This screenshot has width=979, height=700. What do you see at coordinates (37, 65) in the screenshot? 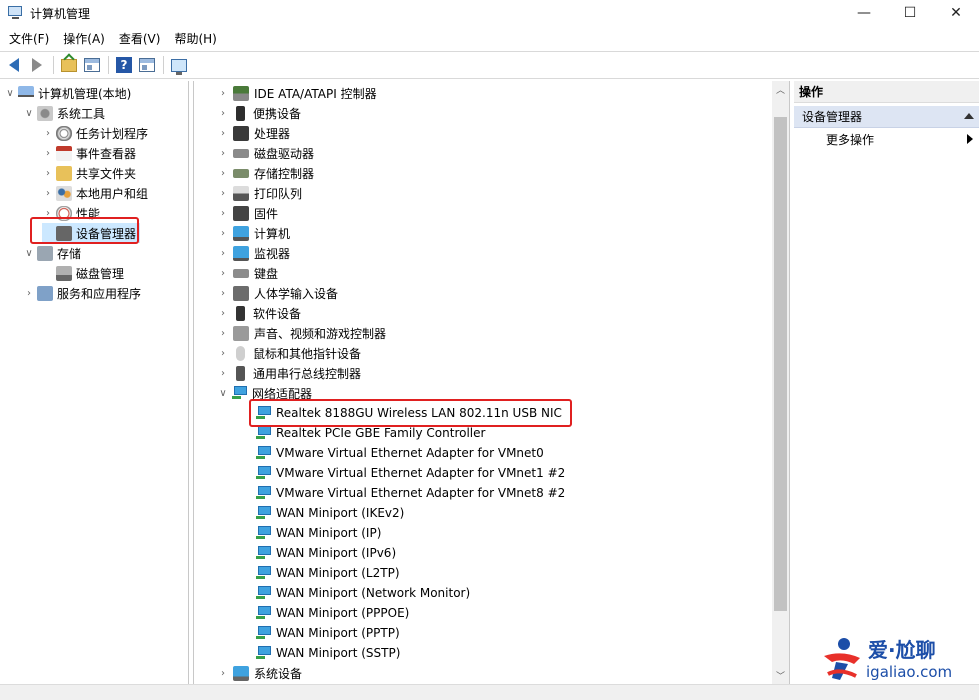
I see `forward-button` at bounding box center [37, 65].